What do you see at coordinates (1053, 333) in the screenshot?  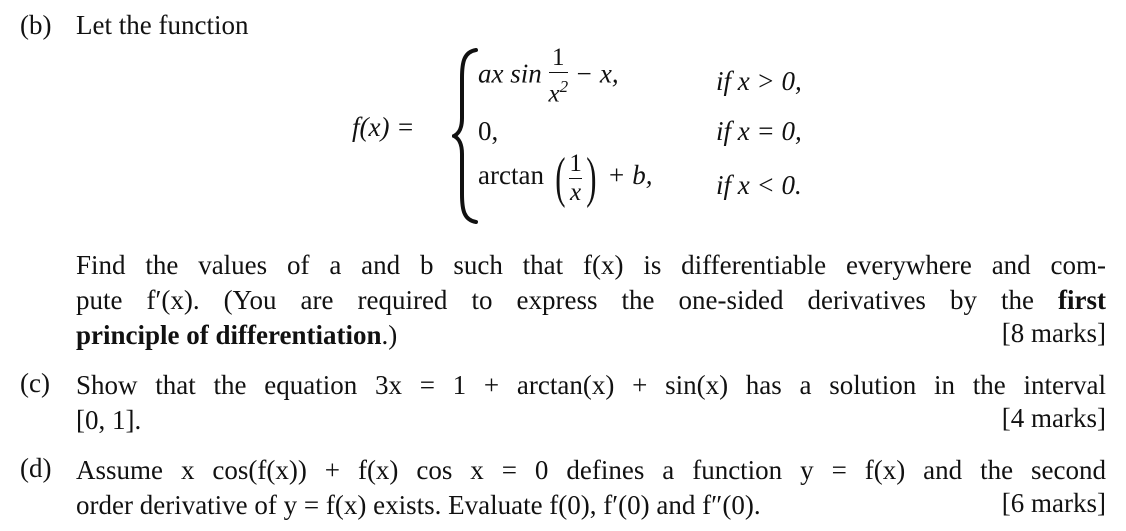 I see `part-b-marks: [8 marks]` at bounding box center [1053, 333].